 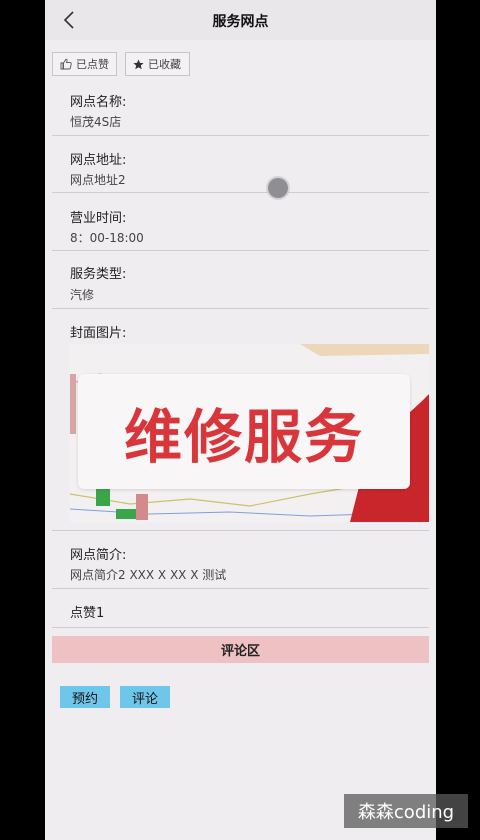 What do you see at coordinates (107, 238) in the screenshot?
I see `field-hours-value: 8：00-18:00` at bounding box center [107, 238].